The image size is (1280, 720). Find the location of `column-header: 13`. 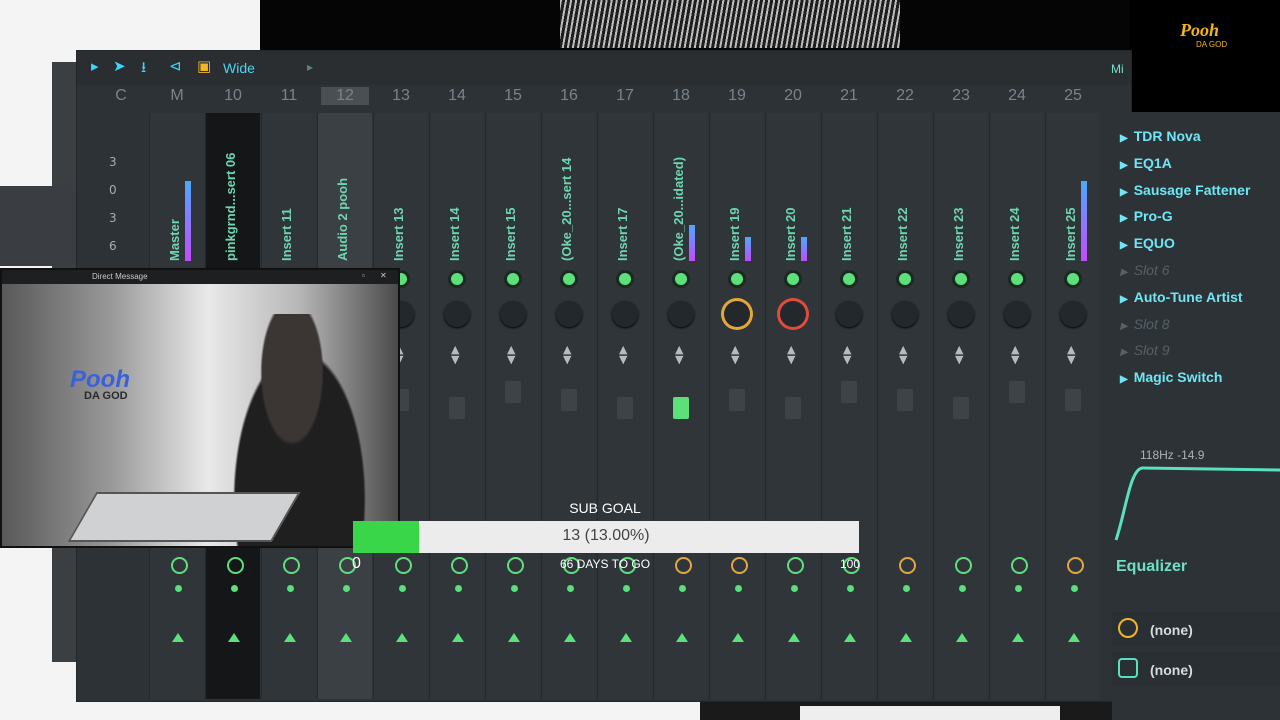

column-header: 13 is located at coordinates (401, 96).